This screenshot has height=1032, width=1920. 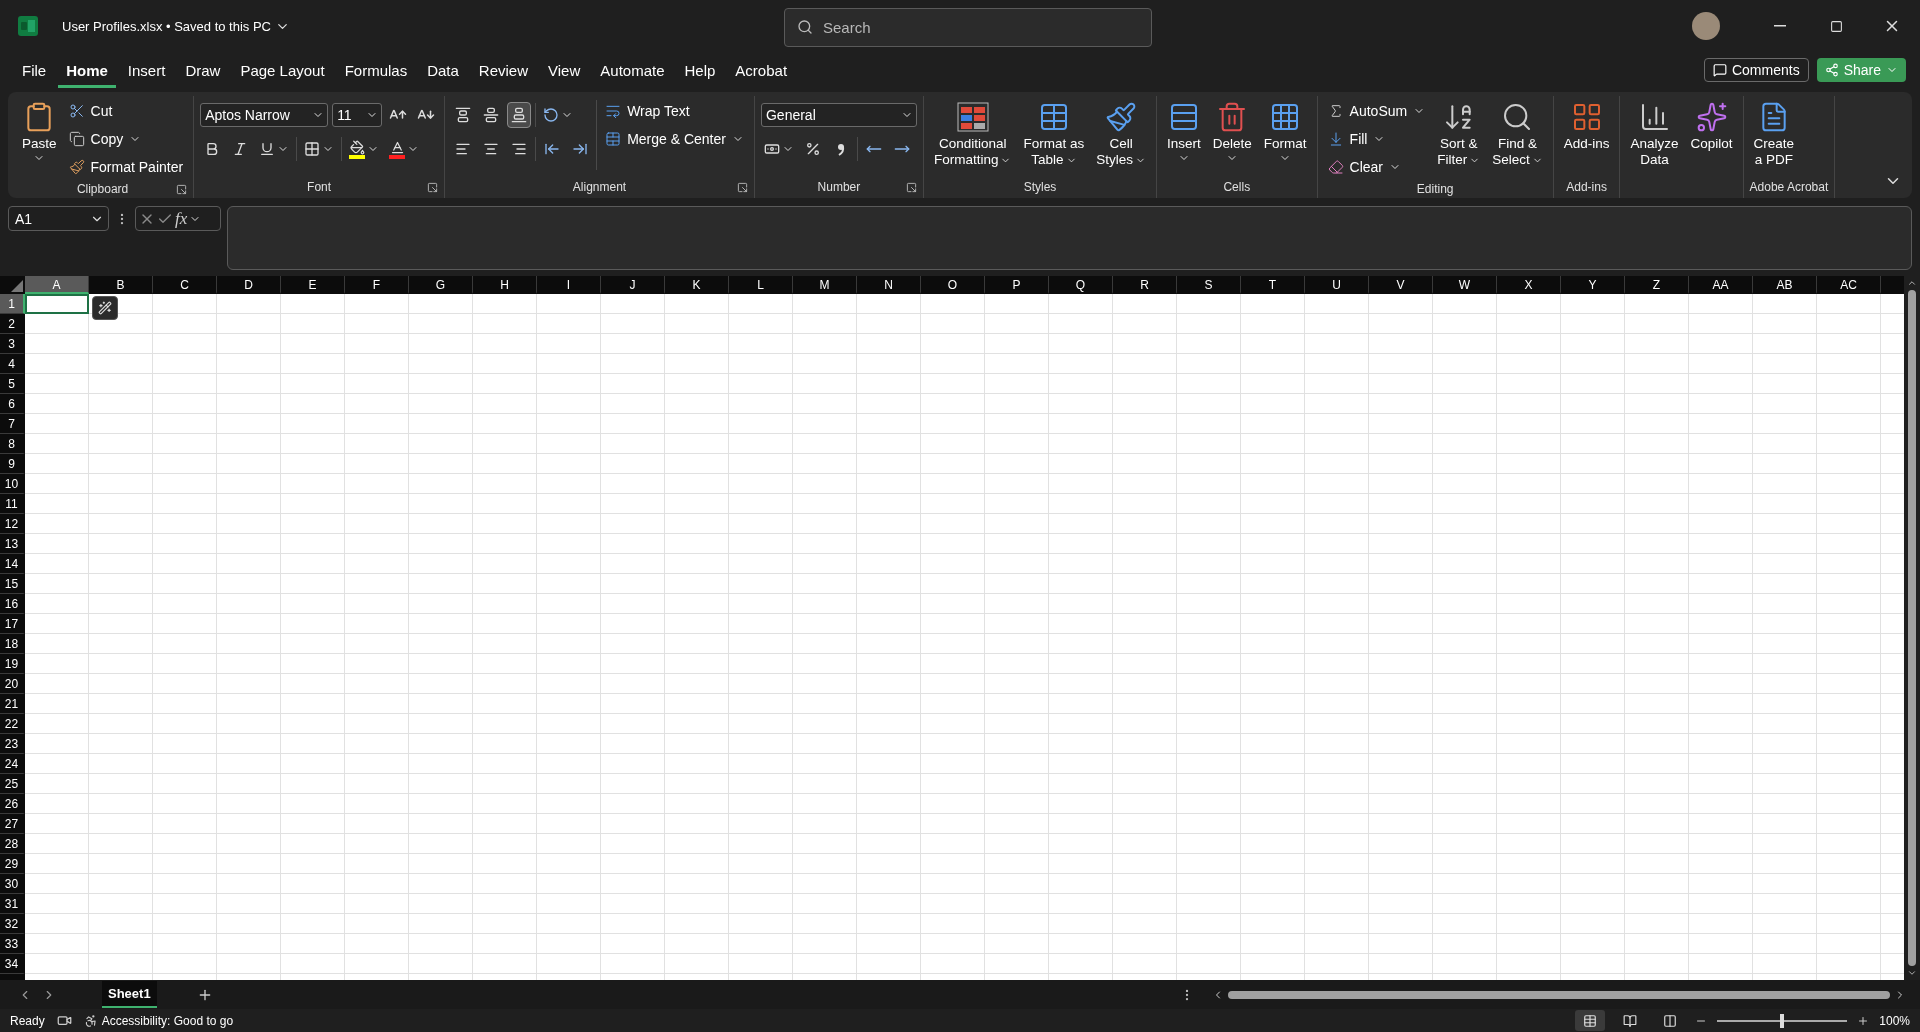 I want to click on menu-tab: Automate, so click(x=632, y=73).